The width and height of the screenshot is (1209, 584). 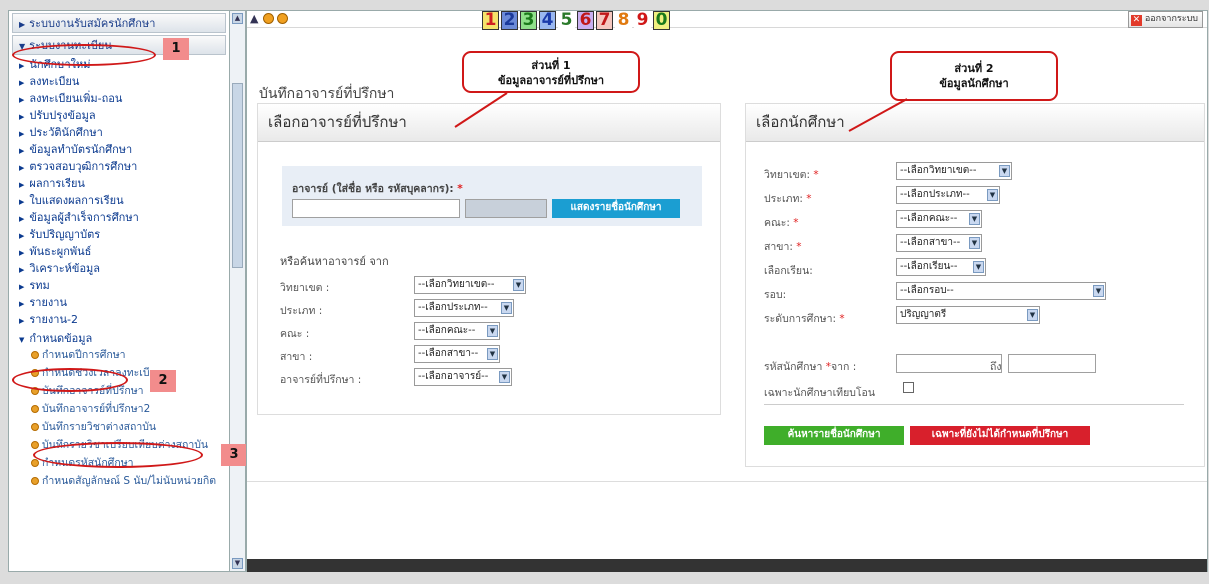 I want to click on page-number-7: 7, so click(x=604, y=20).